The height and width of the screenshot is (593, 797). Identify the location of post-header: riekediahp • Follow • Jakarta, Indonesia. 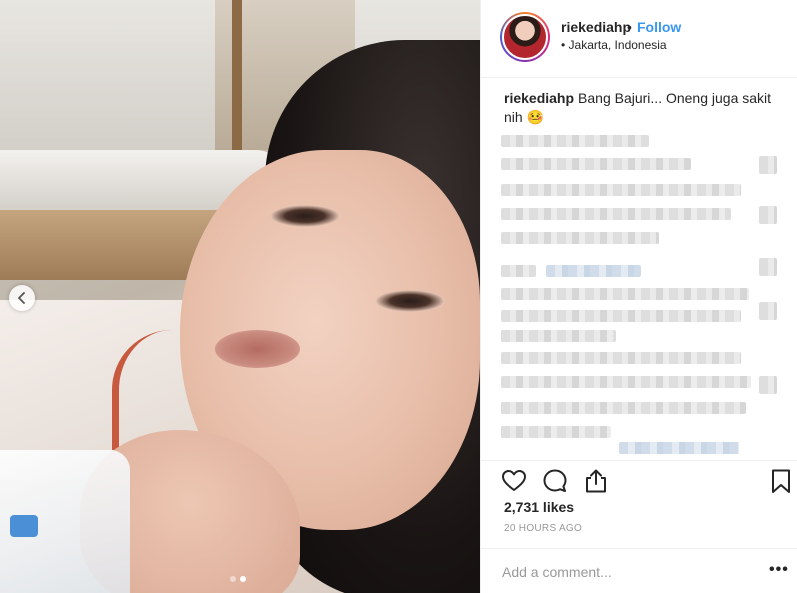
(639, 39).